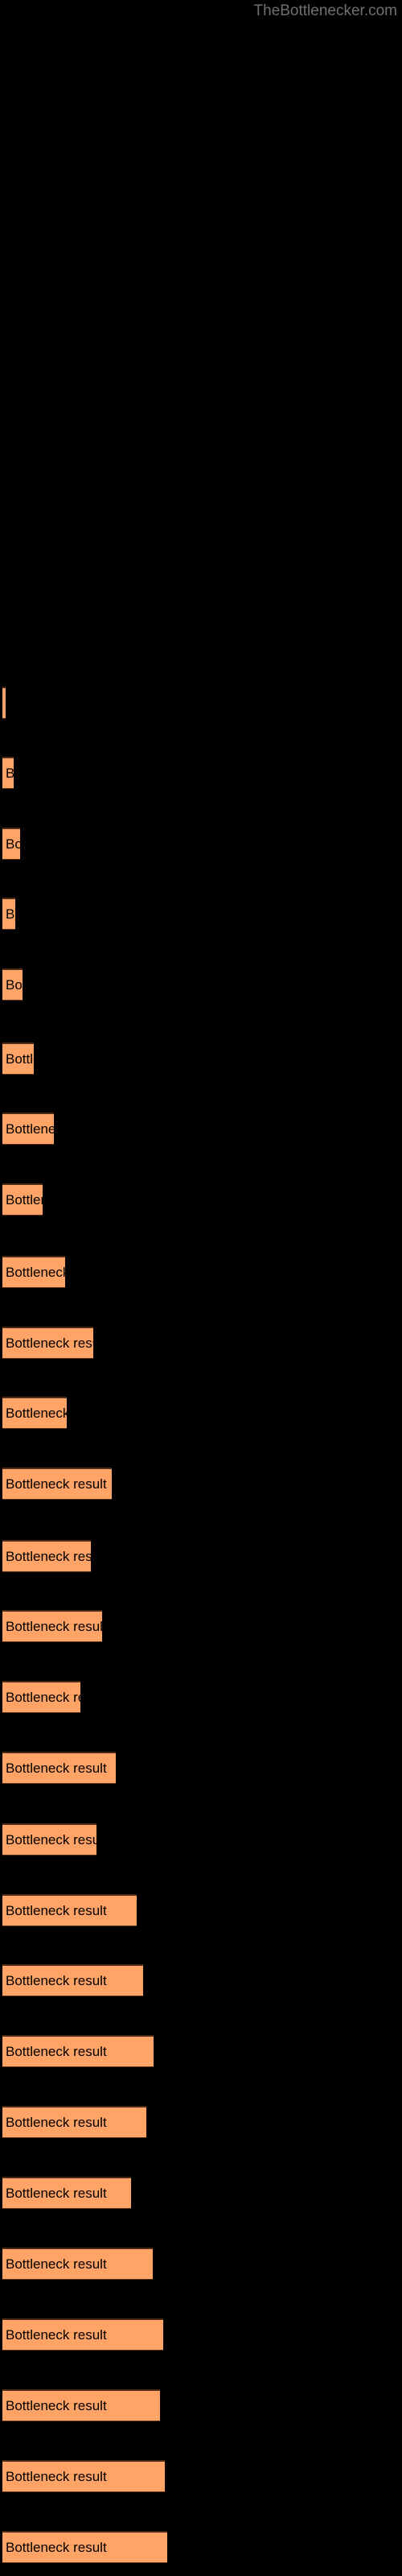 The image size is (402, 2576). Describe the element at coordinates (56, 2547) in the screenshot. I see `bar-label-26: Bottleneck result` at that location.